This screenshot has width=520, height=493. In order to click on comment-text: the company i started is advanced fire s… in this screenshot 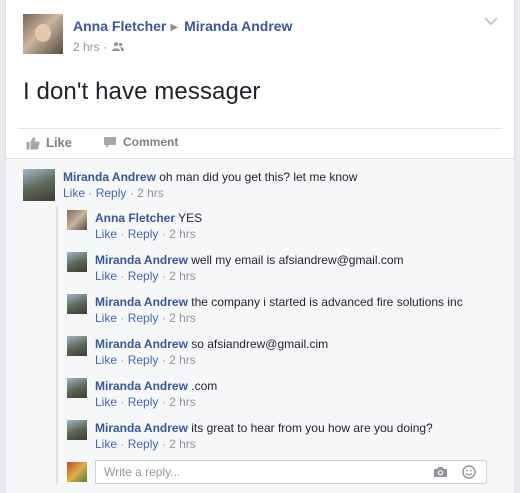, I will do `click(327, 302)`.